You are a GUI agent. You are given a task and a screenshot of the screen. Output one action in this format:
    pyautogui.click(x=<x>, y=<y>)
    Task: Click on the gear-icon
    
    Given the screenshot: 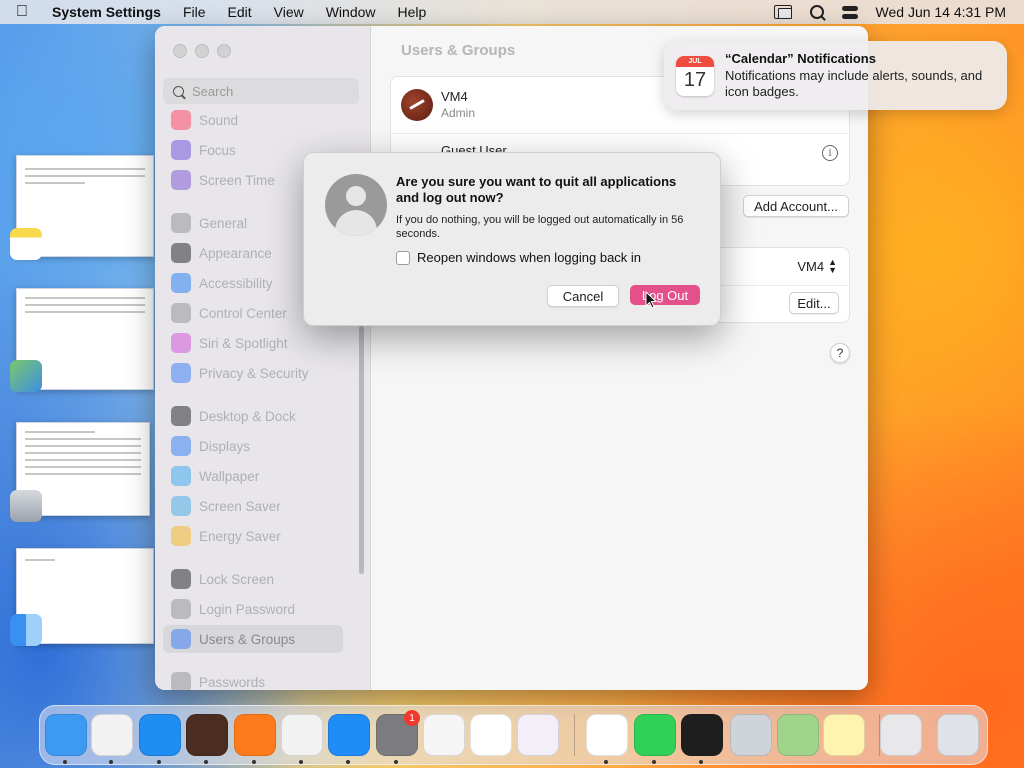 What is the action you would take?
    pyautogui.click(x=181, y=223)
    